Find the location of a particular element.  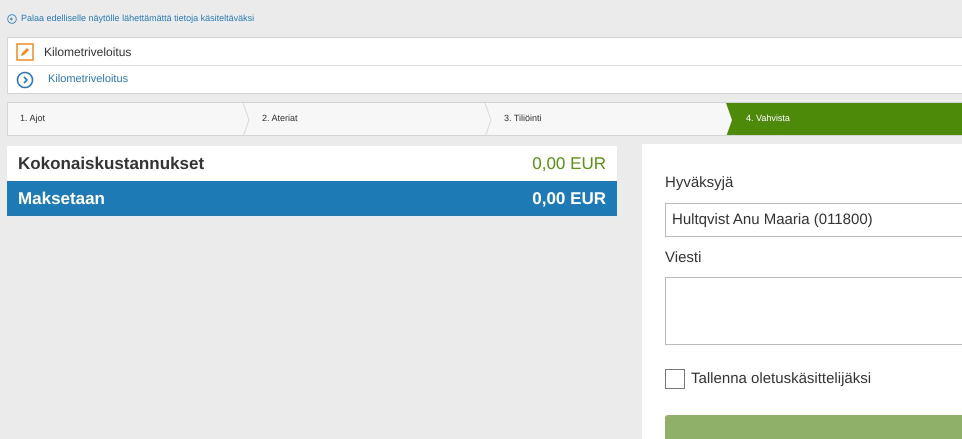

subtitle-link: Kilometriveloitus is located at coordinates (88, 79).